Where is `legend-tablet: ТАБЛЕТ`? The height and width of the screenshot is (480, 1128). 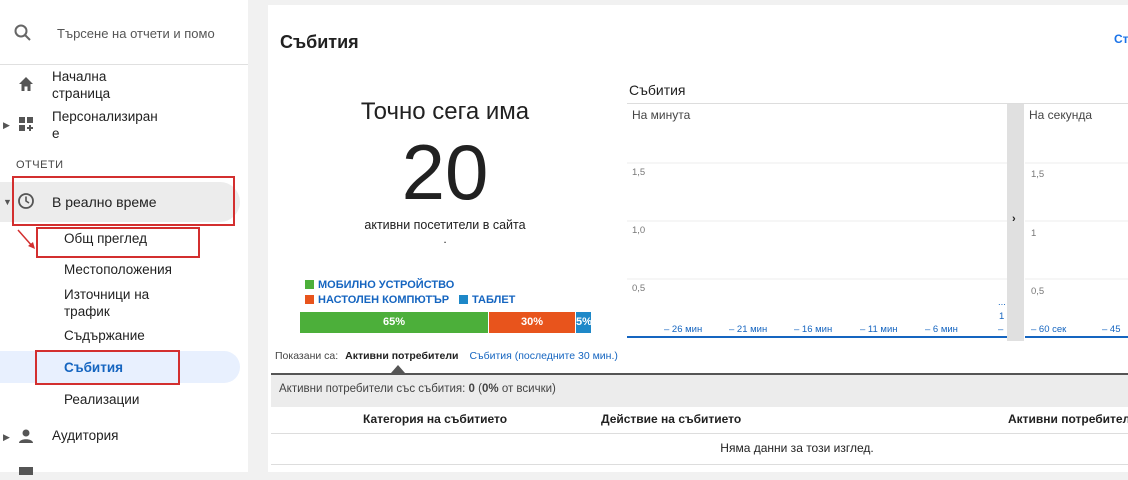
legend-tablet: ТАБЛЕТ is located at coordinates (487, 300).